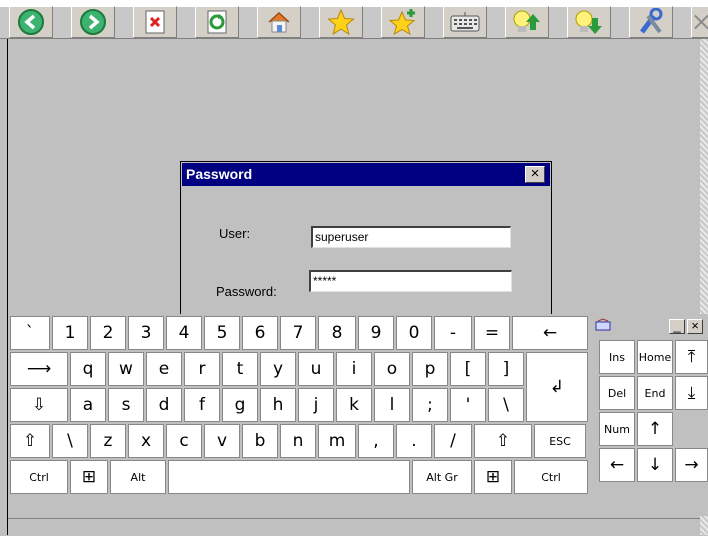 Image resolution: width=708 pixels, height=536 pixels. I want to click on key-8: 8, so click(337, 333).